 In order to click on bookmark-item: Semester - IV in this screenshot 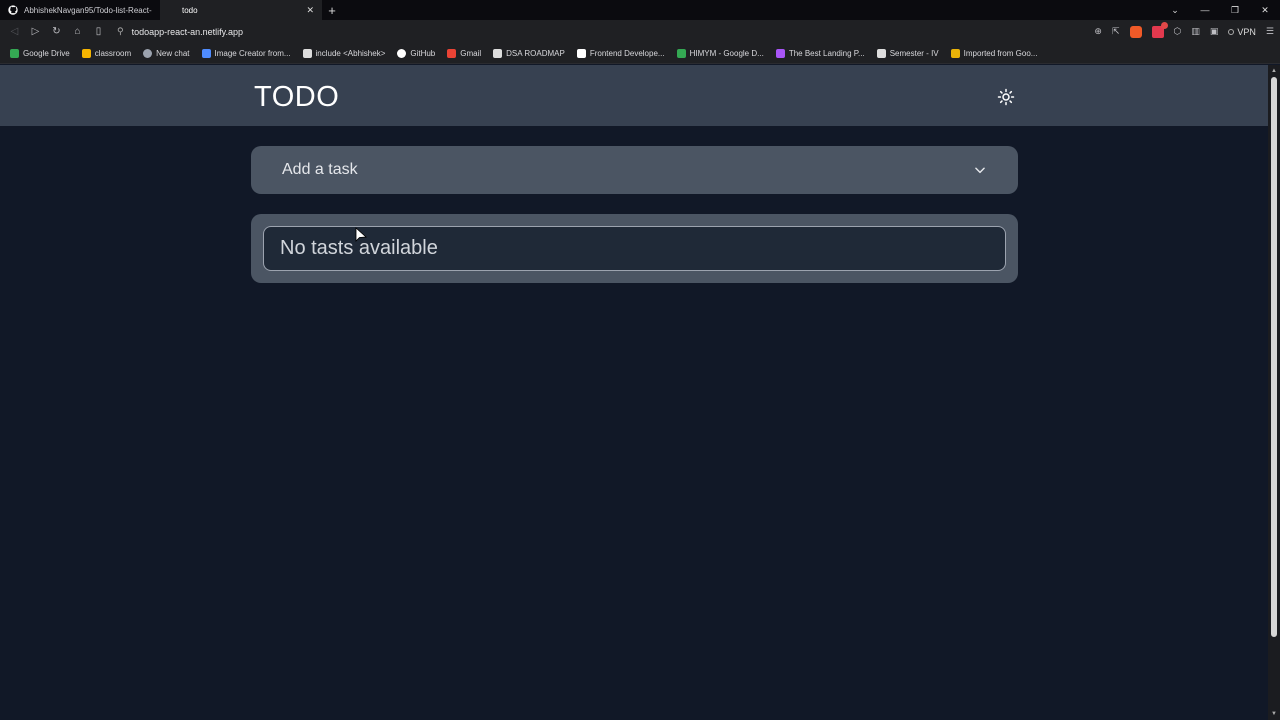, I will do `click(907, 53)`.